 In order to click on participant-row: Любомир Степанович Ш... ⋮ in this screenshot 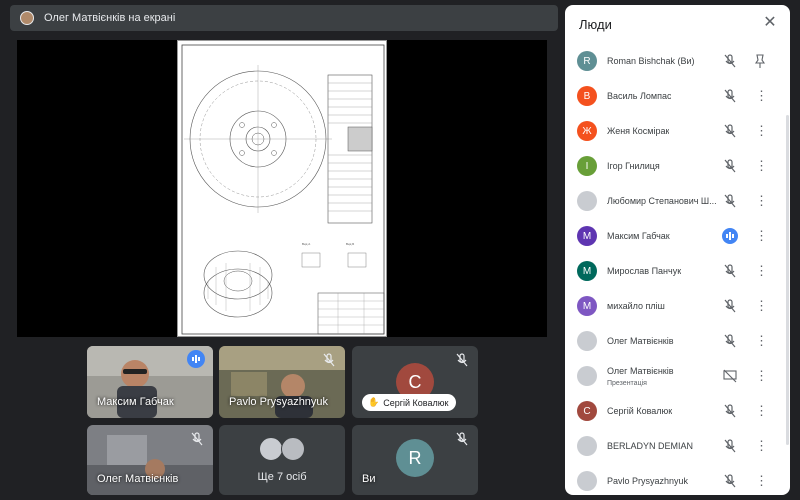, I will do `click(677, 202)`.